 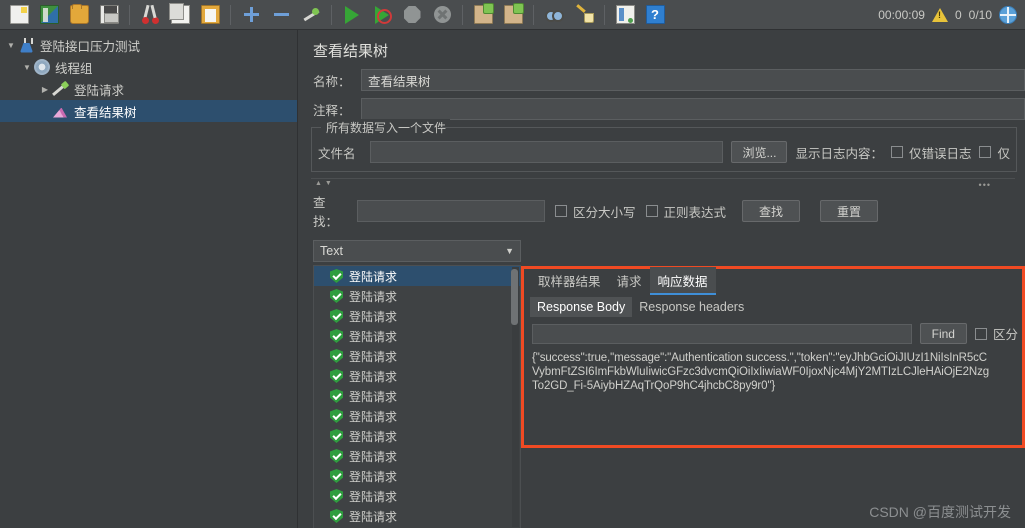 What do you see at coordinates (1008, 15) in the screenshot?
I see `globe-icon` at bounding box center [1008, 15].